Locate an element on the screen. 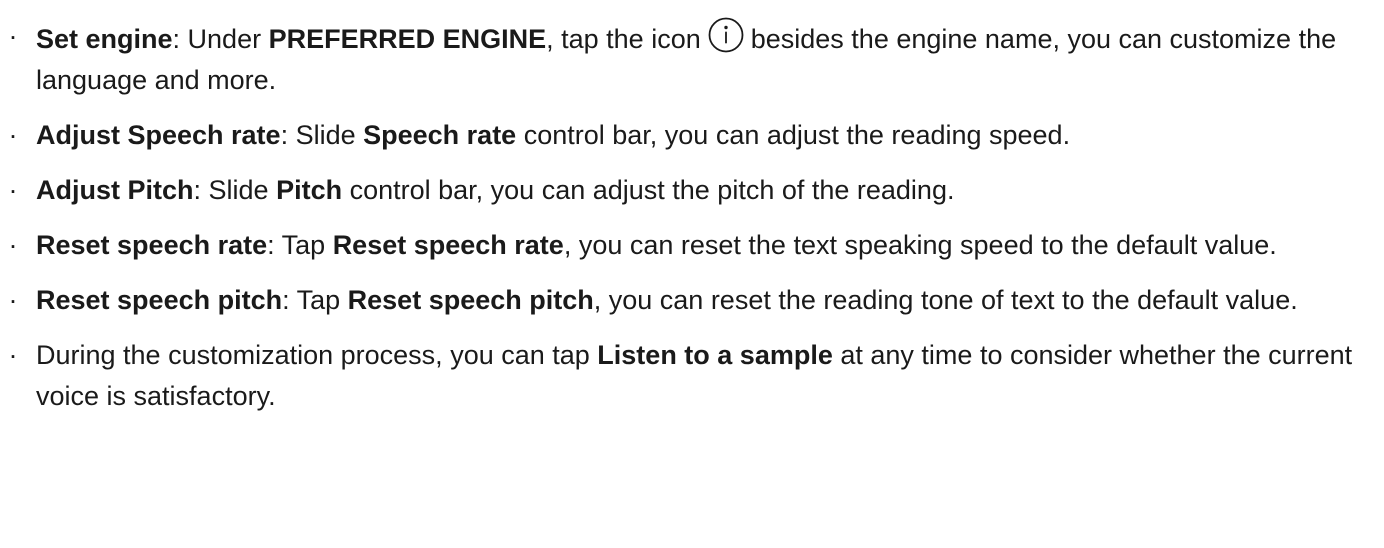  item-emphasis: Speech rate is located at coordinates (440, 135).